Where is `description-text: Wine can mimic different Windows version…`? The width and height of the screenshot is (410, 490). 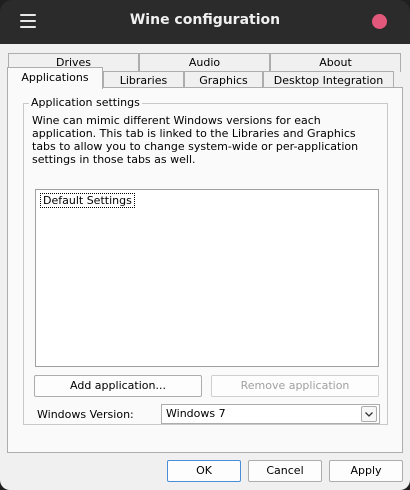 description-text: Wine can mimic different Windows version… is located at coordinates (195, 140).